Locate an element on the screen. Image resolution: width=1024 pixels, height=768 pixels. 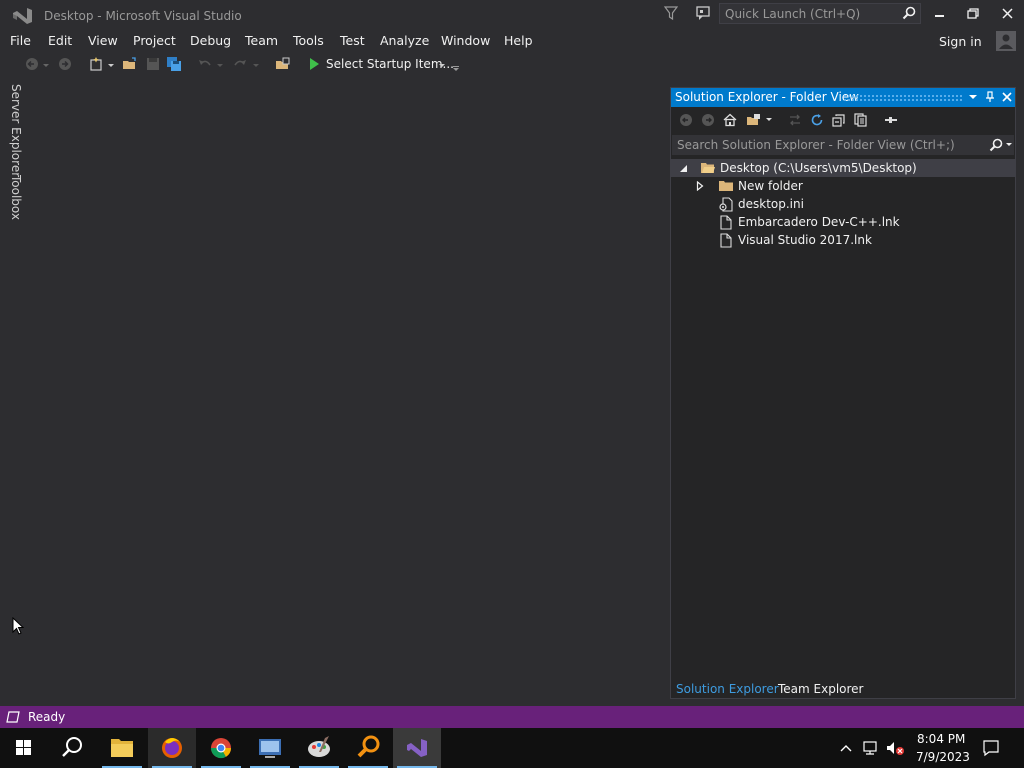
properties-icon is located at coordinates (891, 120).